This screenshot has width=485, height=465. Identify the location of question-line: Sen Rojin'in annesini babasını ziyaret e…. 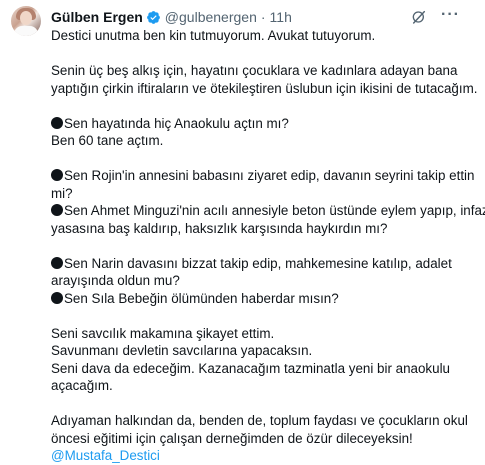
(263, 176).